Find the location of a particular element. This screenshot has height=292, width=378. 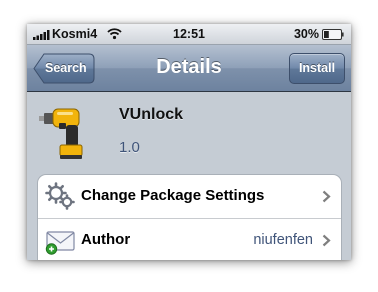

gears-icon is located at coordinates (60, 196).